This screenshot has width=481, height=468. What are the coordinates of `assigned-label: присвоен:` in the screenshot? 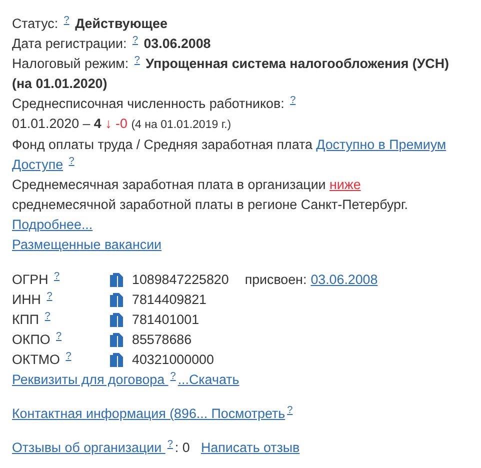 It's located at (275, 280).